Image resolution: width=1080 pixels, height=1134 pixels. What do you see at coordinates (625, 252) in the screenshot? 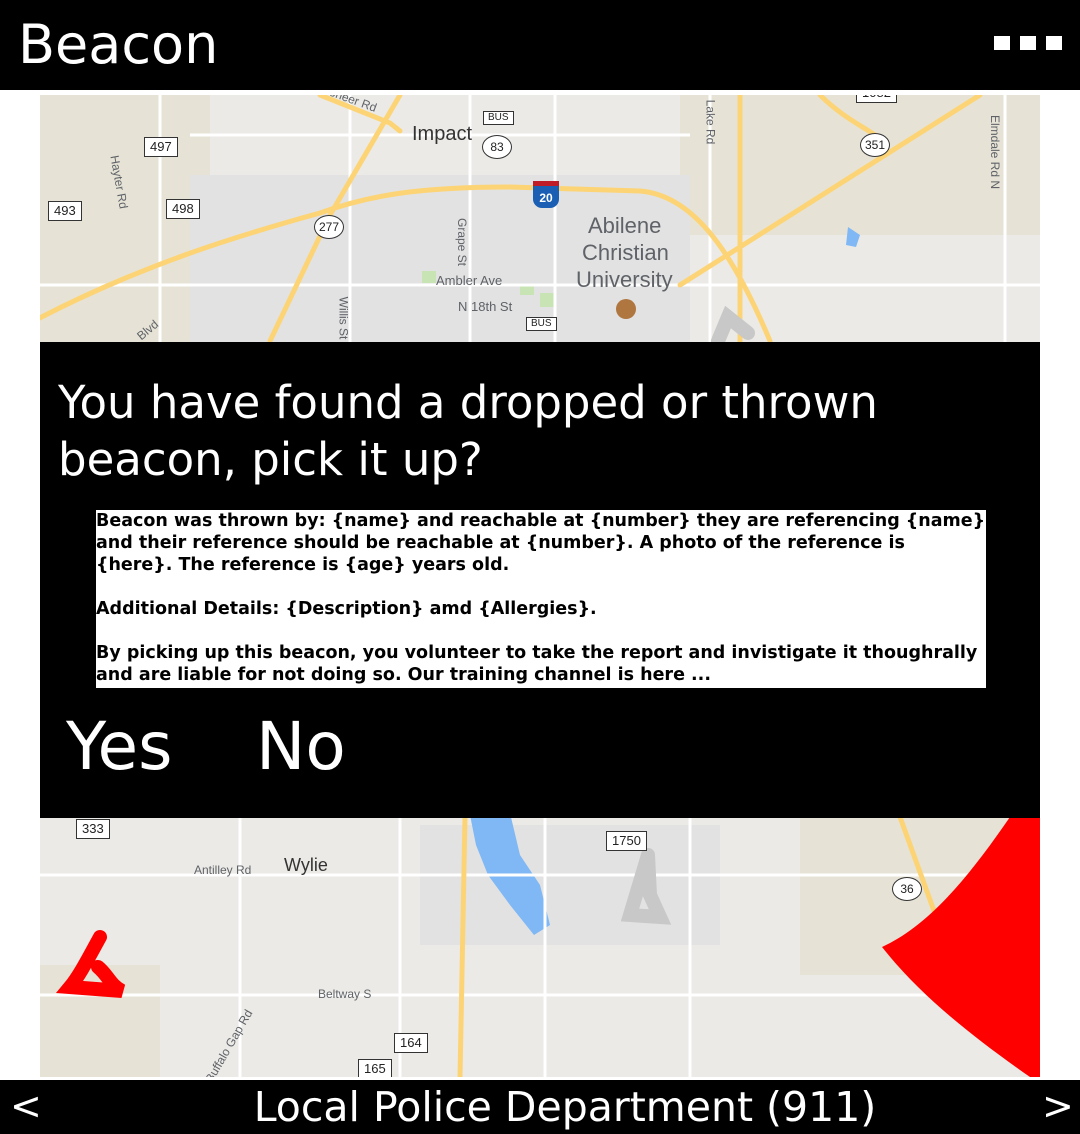
I see `map-label-christian: Christian` at bounding box center [625, 252].